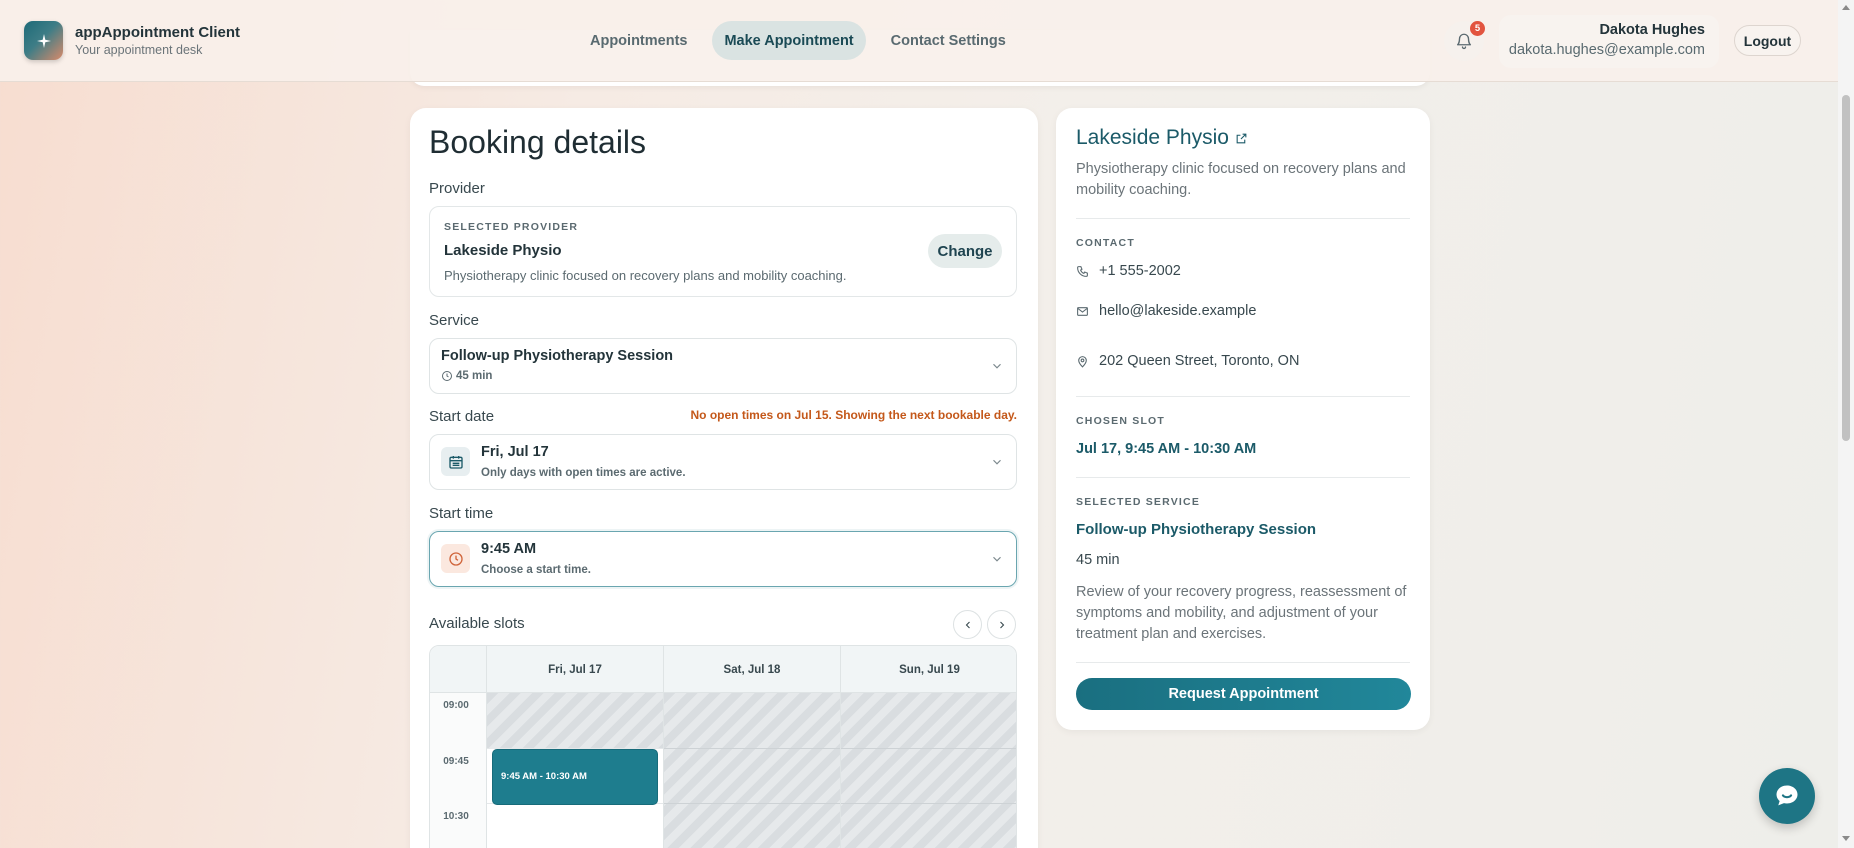 The height and width of the screenshot is (848, 1854). Describe the element at coordinates (458, 770) in the screenshot. I see `time-column: 09:00 09:45 10:30` at that location.